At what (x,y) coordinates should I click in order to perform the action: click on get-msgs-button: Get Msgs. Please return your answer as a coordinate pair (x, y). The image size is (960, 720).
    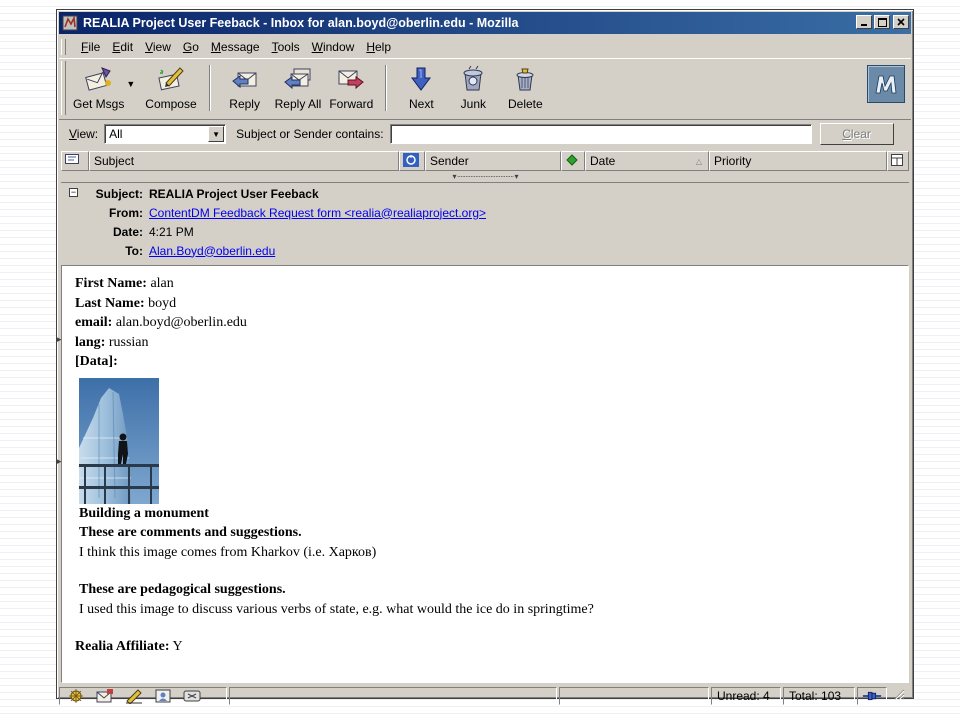
    Looking at the image, I should click on (98, 87).